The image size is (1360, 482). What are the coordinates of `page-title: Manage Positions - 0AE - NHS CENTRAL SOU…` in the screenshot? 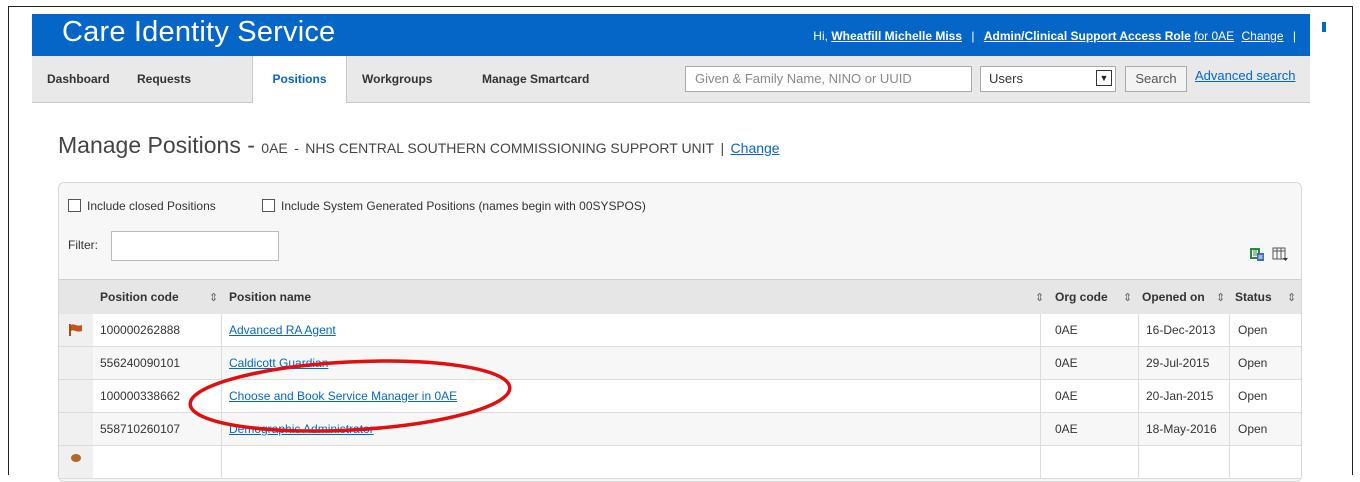 It's located at (419, 145).